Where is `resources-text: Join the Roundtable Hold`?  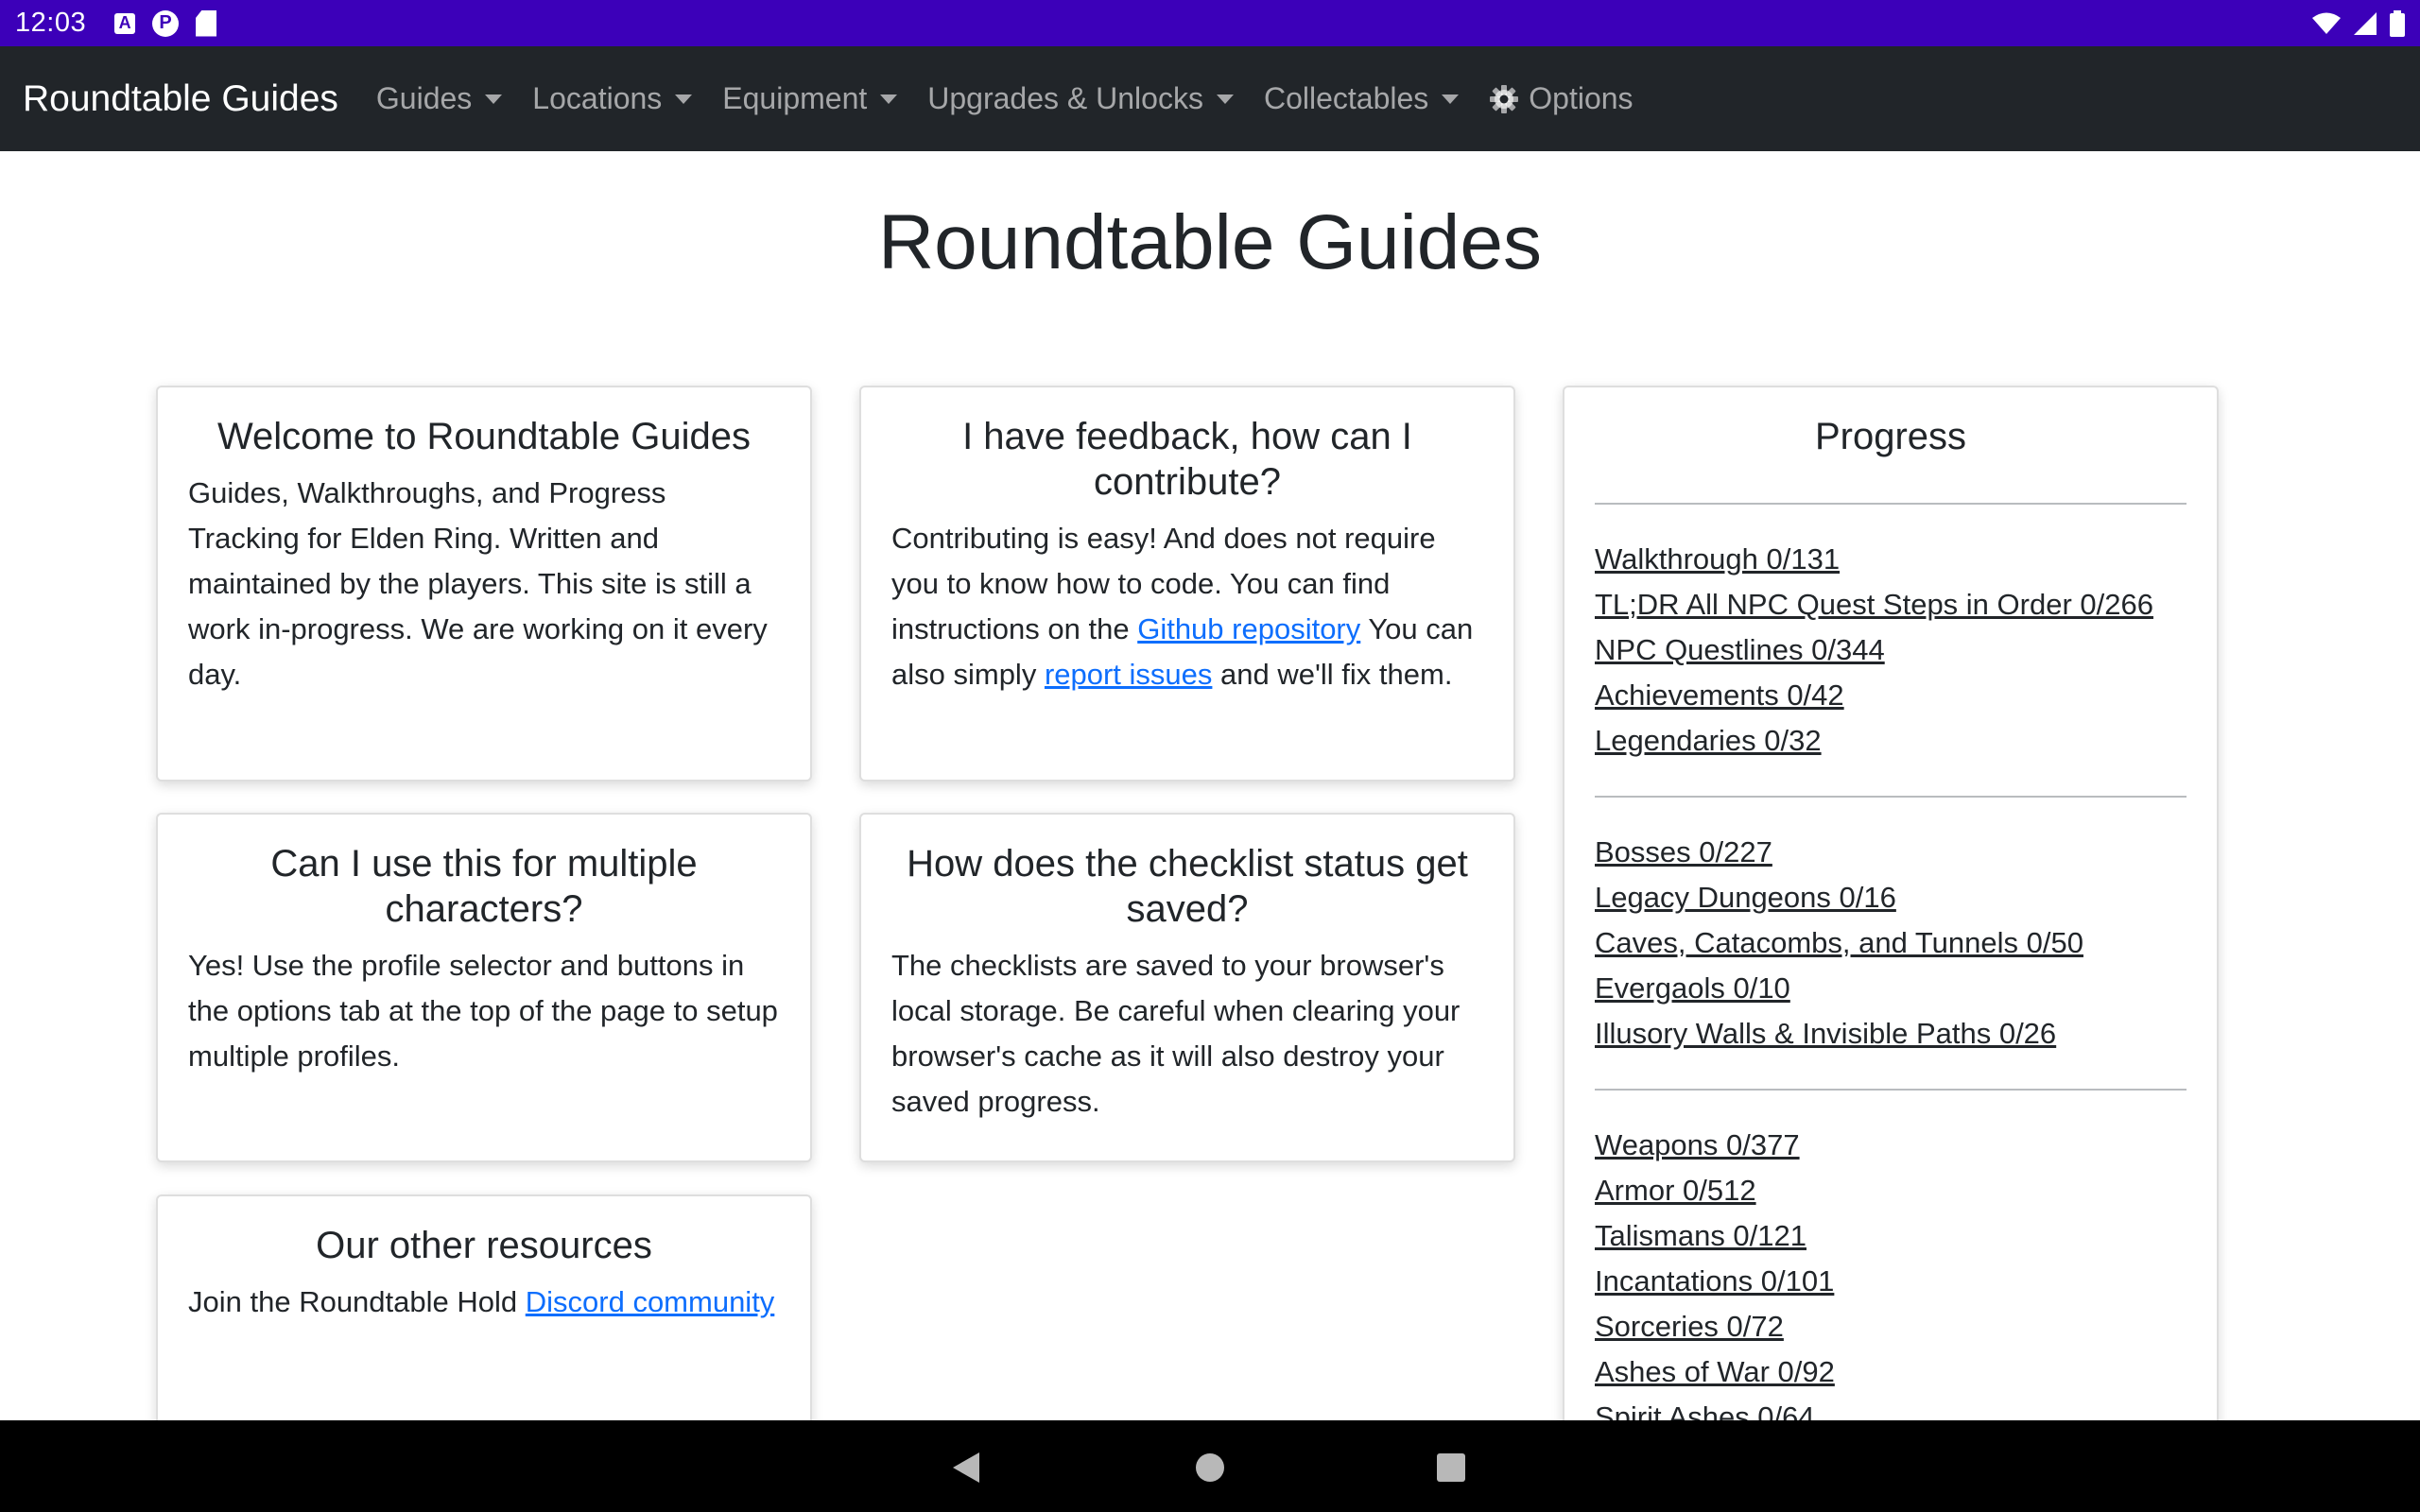
resources-text: Join the Roundtable Hold is located at coordinates (357, 1301).